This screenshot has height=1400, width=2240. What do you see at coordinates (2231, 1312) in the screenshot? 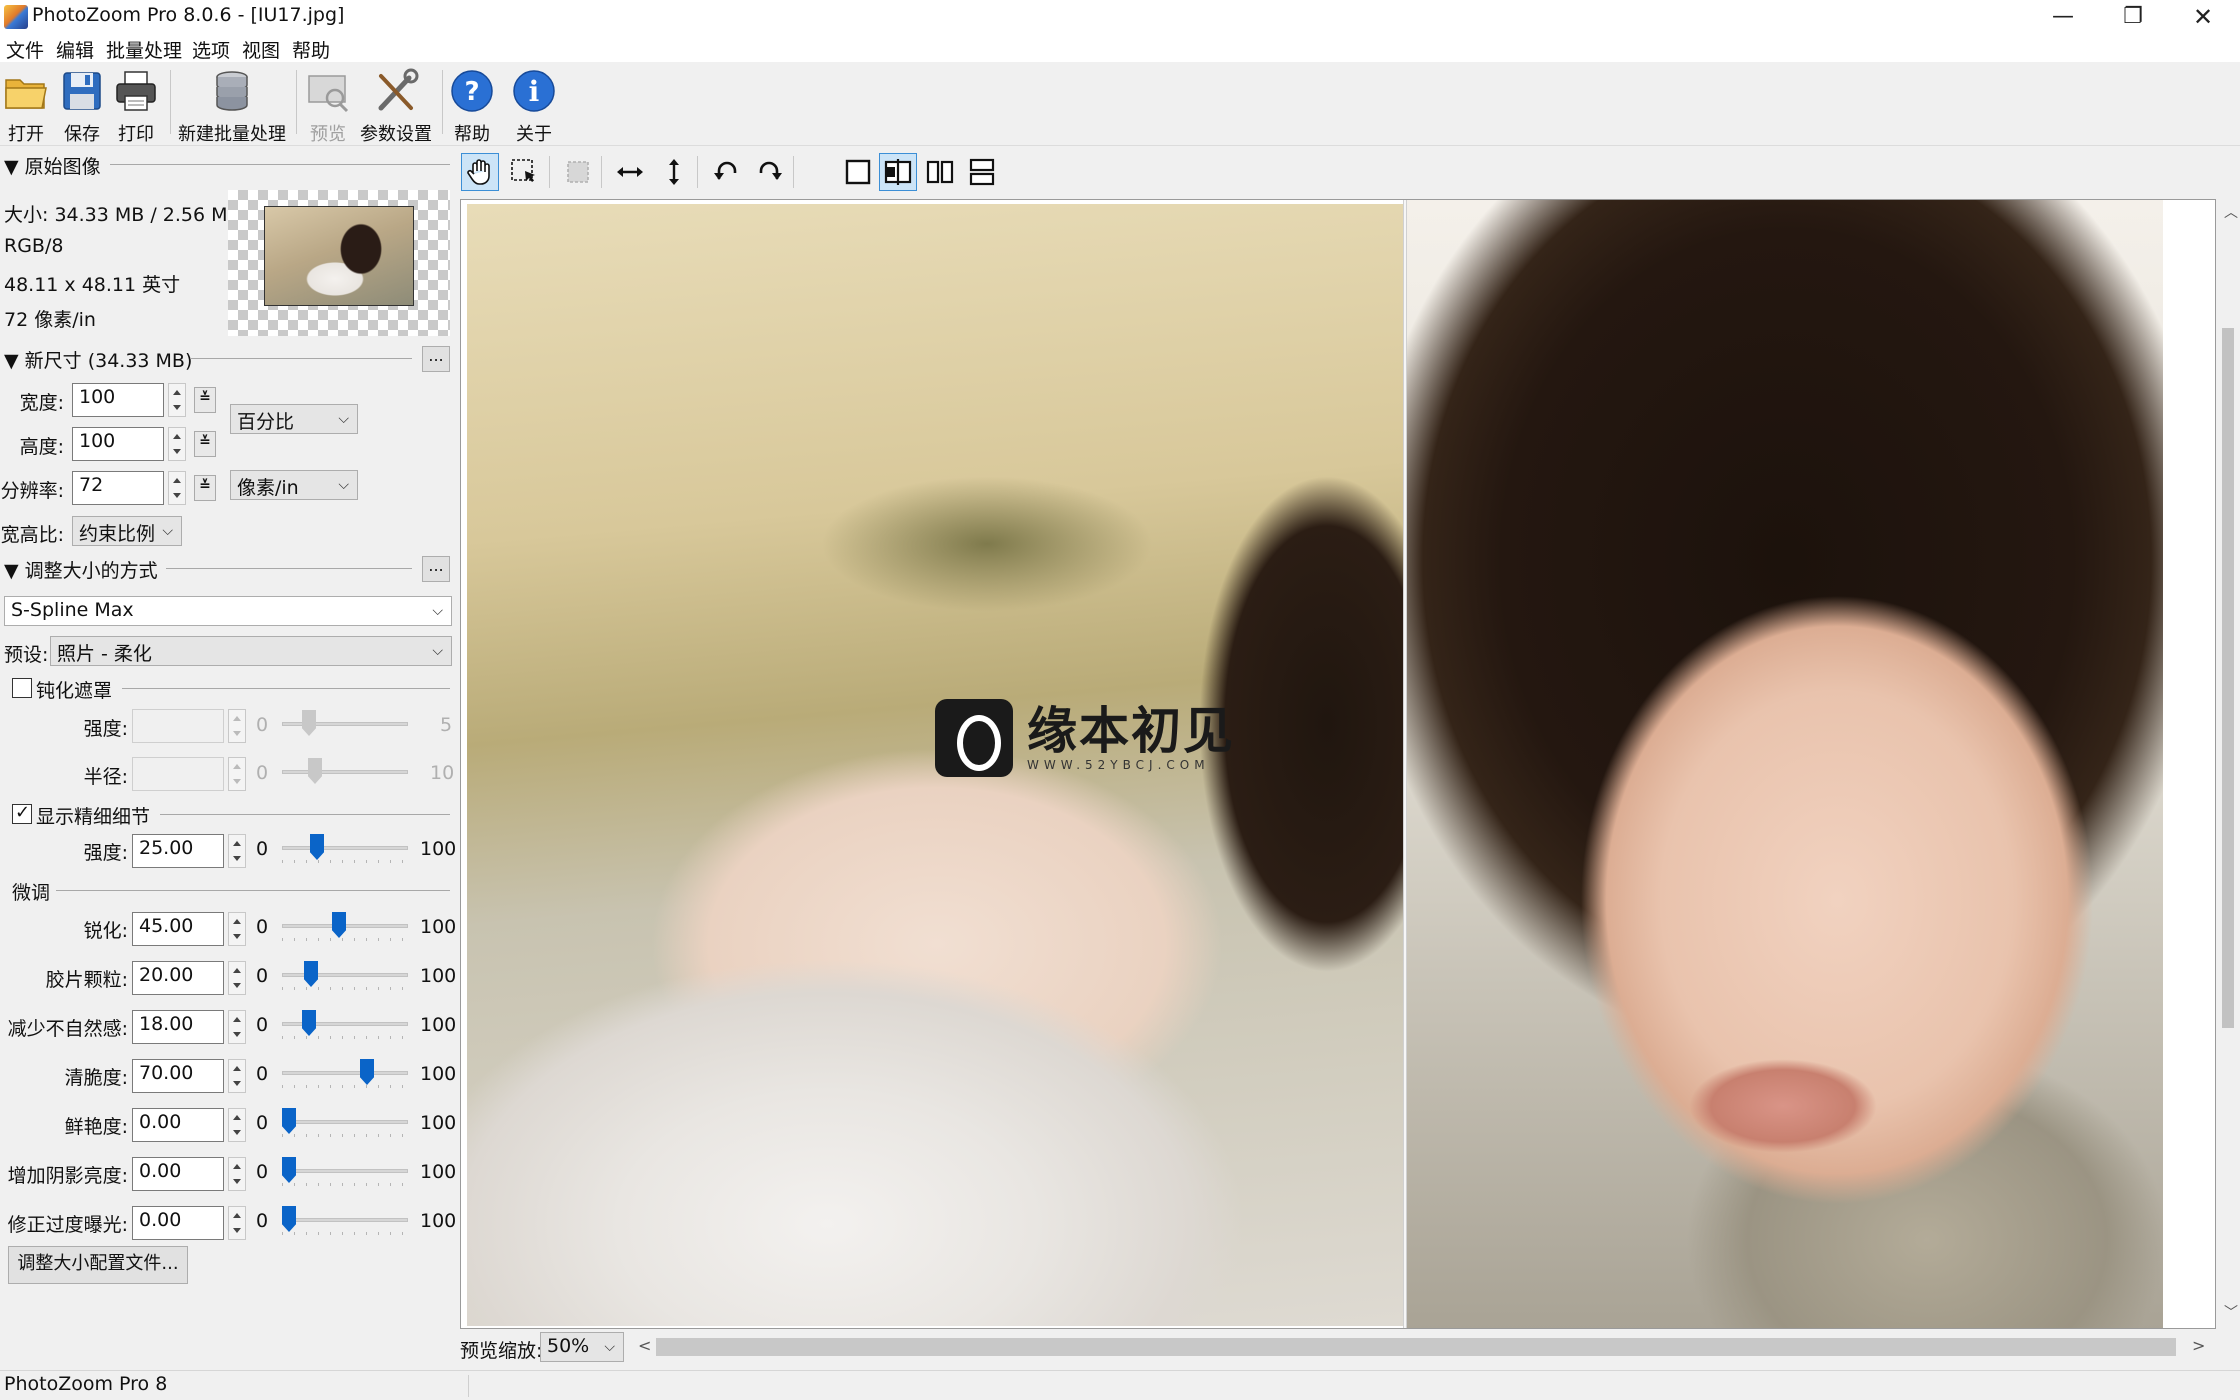
I see `scroll-down-arrow-icon: ﹀` at bounding box center [2231, 1312].